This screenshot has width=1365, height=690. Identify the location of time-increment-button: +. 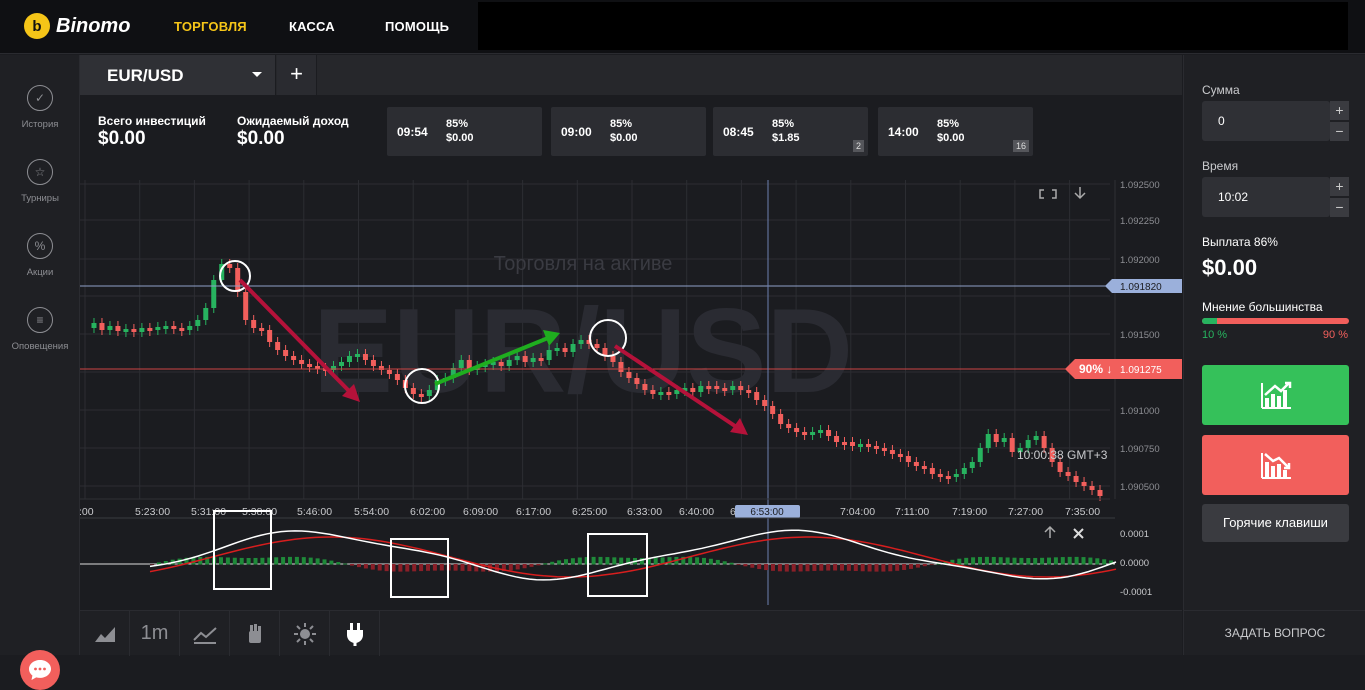
(1339, 186).